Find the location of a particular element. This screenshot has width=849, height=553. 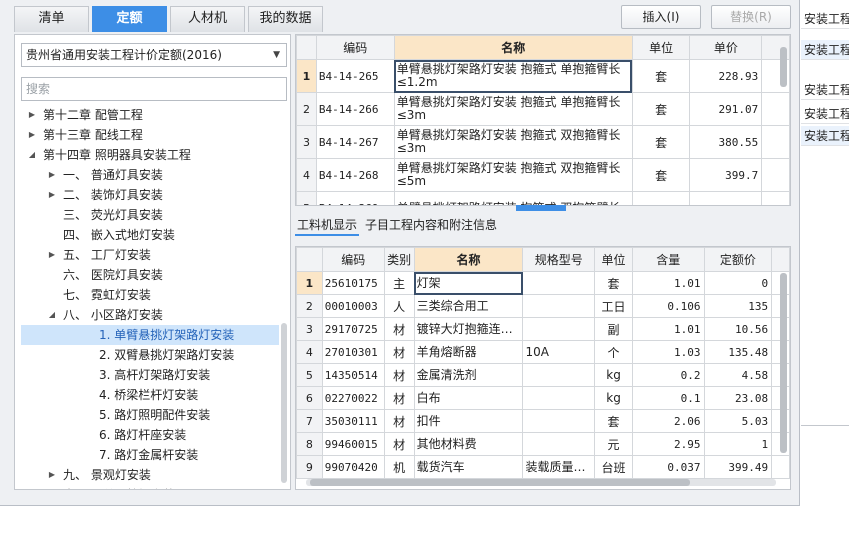

tree-node: 六、 医院灯具安装 is located at coordinates (150, 275).